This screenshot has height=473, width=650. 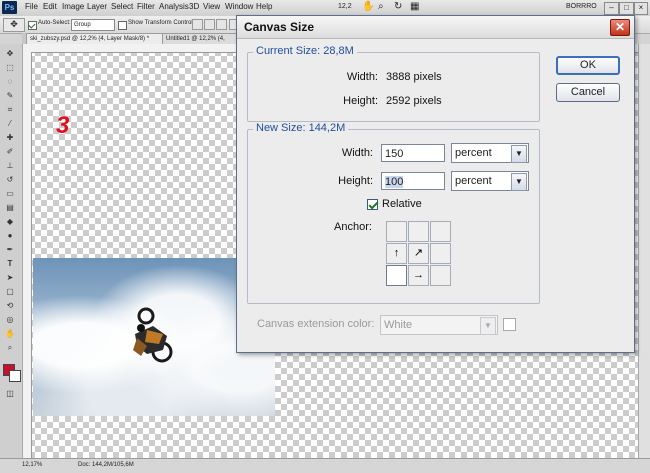 I want to click on marquee-tool-icon: ⬚, so click(x=10, y=67).